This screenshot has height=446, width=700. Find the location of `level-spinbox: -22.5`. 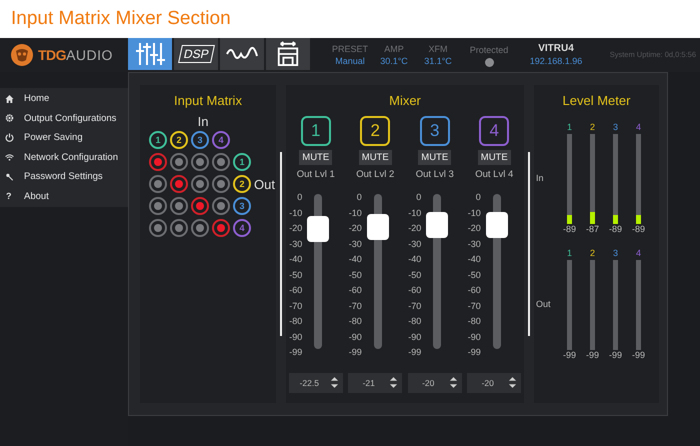

level-spinbox: -22.5 is located at coordinates (315, 382).